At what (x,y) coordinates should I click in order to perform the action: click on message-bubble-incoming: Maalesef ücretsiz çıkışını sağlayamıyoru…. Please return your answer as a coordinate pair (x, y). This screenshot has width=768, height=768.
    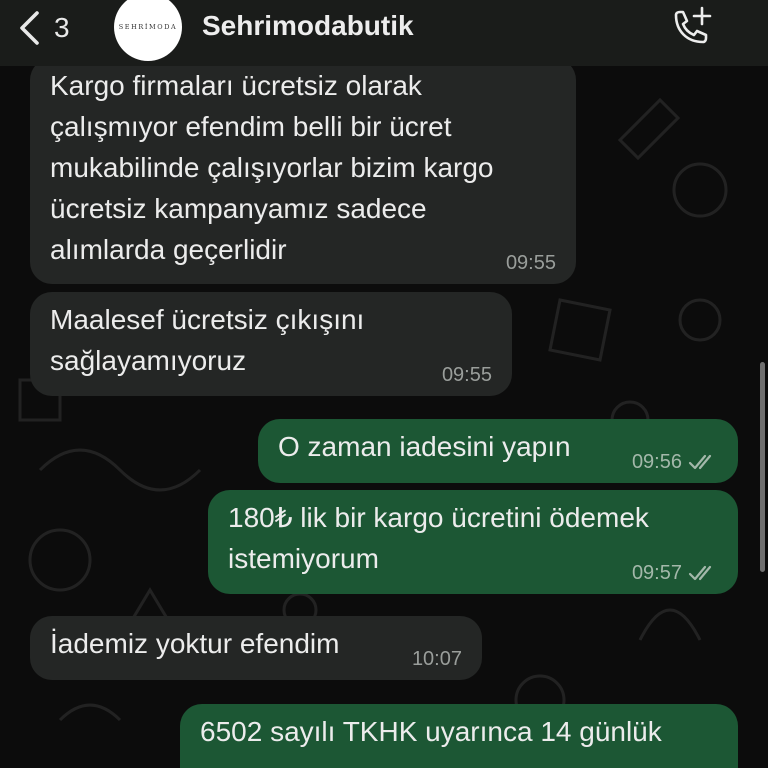
    Looking at the image, I should click on (271, 344).